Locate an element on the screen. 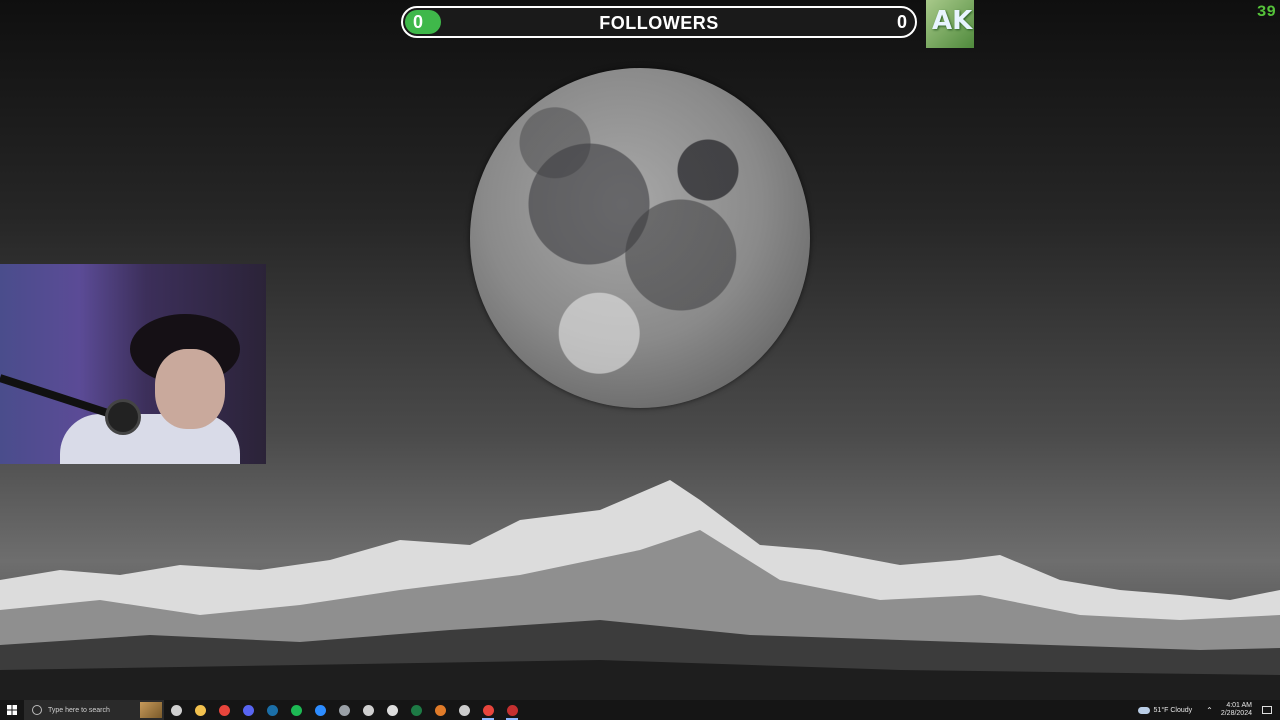  back-app-icon is located at coordinates (368, 710).